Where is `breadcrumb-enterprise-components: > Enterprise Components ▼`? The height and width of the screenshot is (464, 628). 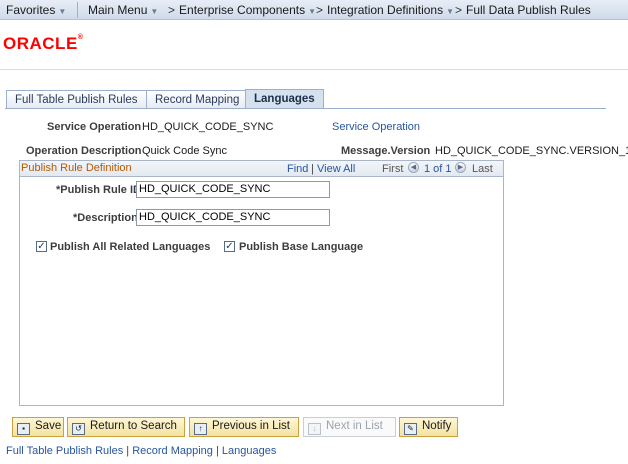
breadcrumb-enterprise-components: > Enterprise Components ▼ is located at coordinates (240, 10).